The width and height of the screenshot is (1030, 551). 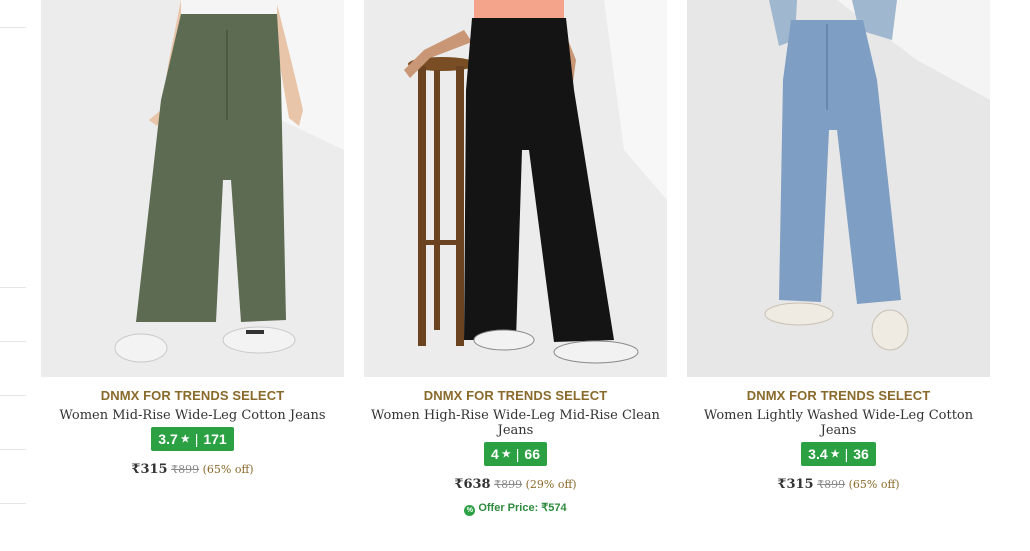 I want to click on offer-price-row: % Offer Price: ₹574, so click(x=515, y=508).